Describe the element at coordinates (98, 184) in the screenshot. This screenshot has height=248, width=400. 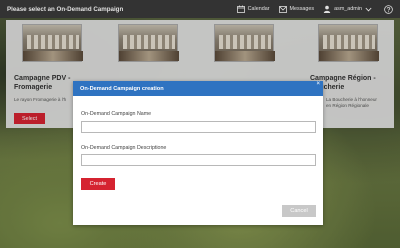
I see `create-button: Create` at that location.